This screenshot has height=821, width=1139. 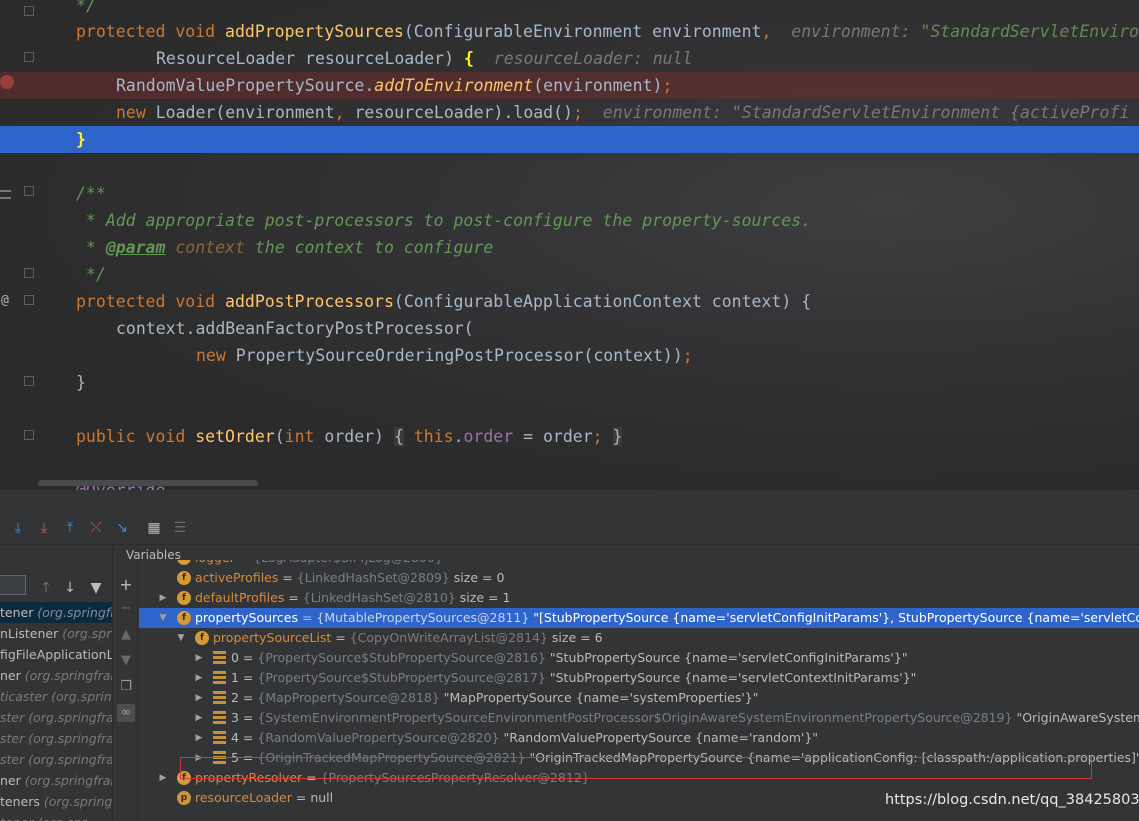 I want to click on evaluate-expression-icon: ▦, so click(x=154, y=528).